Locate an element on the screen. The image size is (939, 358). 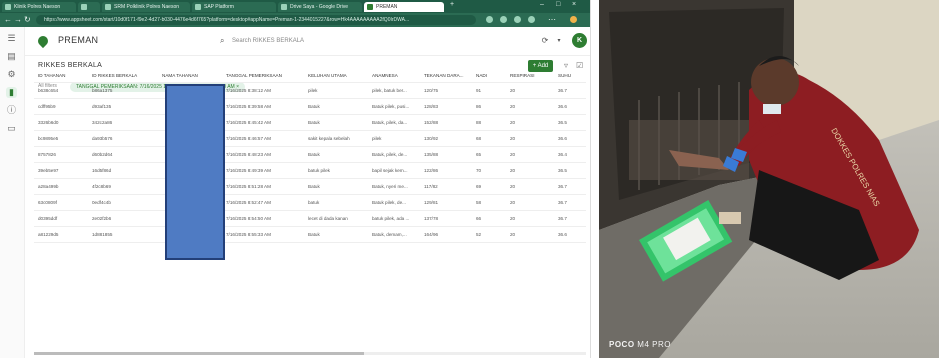
redaction-box is located at coordinates (195, 172).